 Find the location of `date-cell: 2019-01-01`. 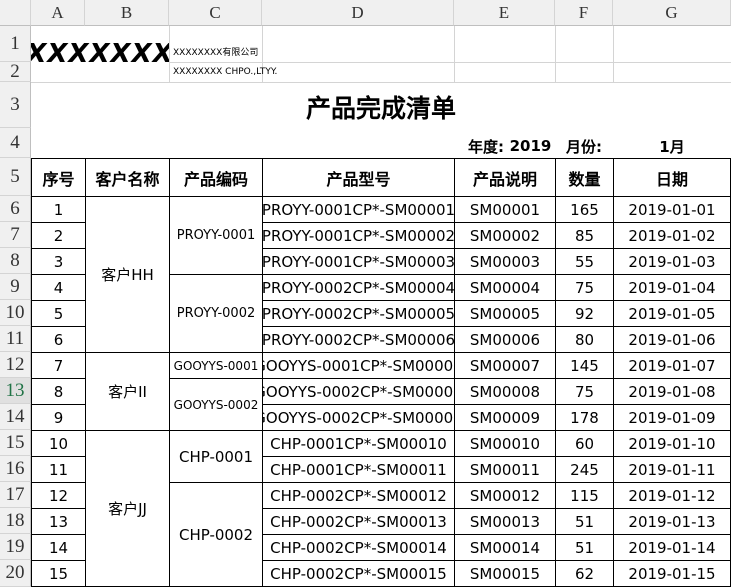

date-cell: 2019-01-01 is located at coordinates (672, 209).